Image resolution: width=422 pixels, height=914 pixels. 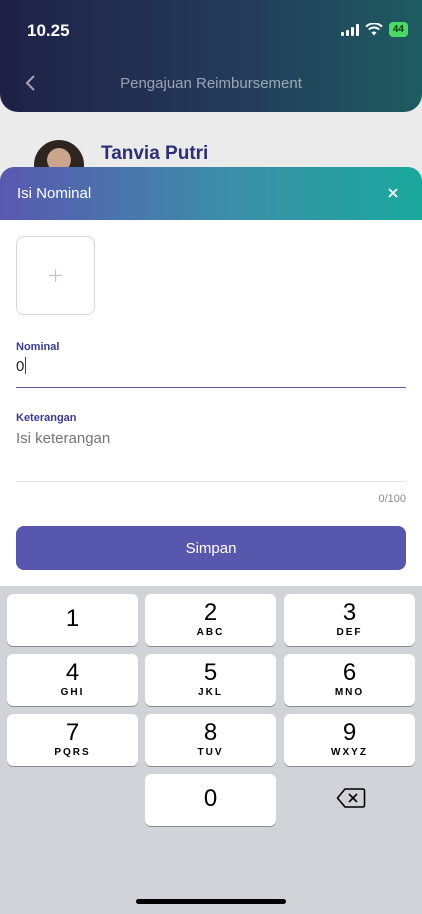 I want to click on character-counter: 0/100, so click(x=392, y=499).